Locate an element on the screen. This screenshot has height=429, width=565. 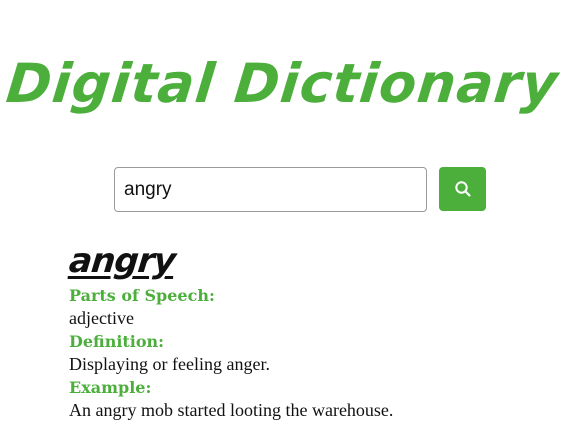
app-title: Digital Dictionary is located at coordinates (282, 83).